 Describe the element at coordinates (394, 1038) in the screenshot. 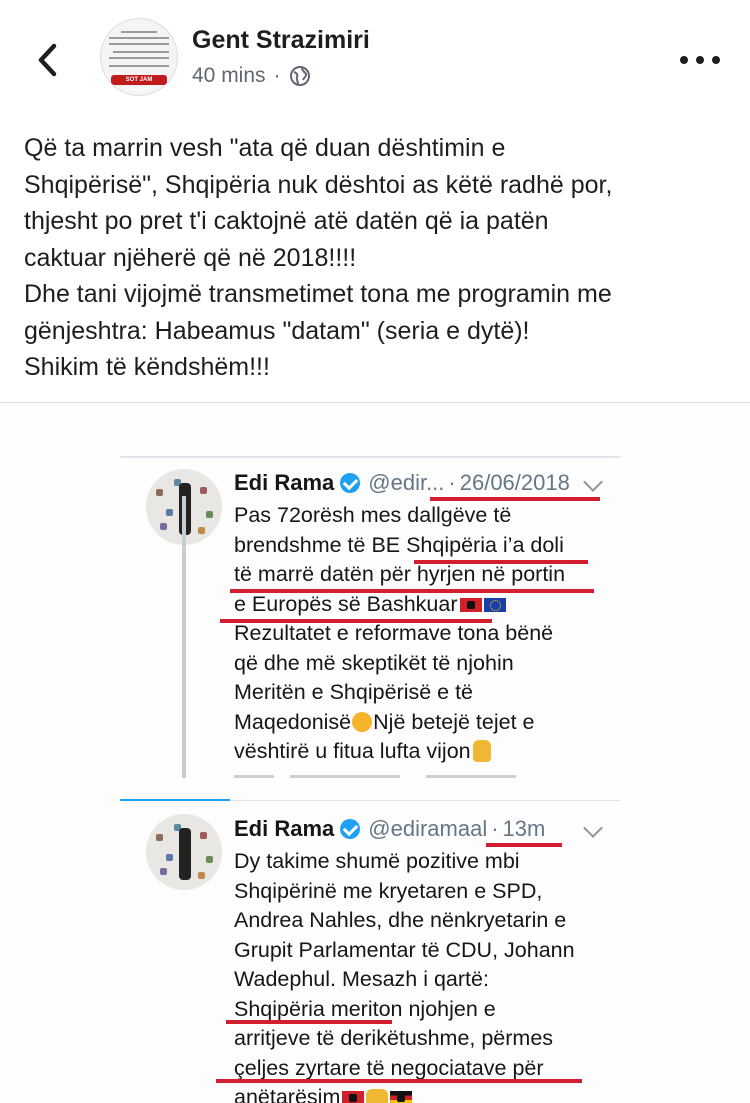

I see `tweet-line: arritjeve të derikëtushme, përmes` at that location.